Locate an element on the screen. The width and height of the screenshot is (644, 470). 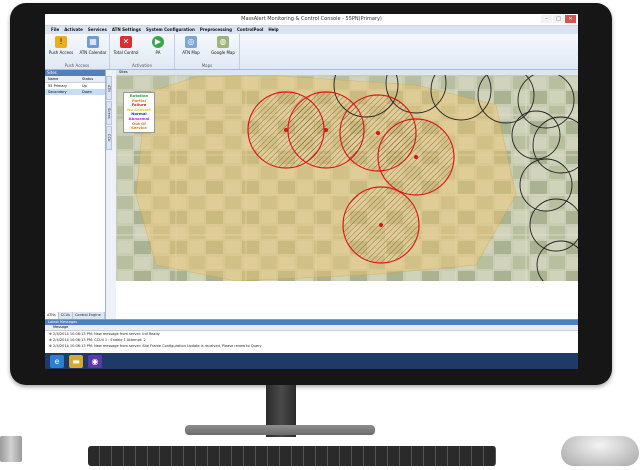
ribbon-group-label: Activation is located at coordinates (142, 65).